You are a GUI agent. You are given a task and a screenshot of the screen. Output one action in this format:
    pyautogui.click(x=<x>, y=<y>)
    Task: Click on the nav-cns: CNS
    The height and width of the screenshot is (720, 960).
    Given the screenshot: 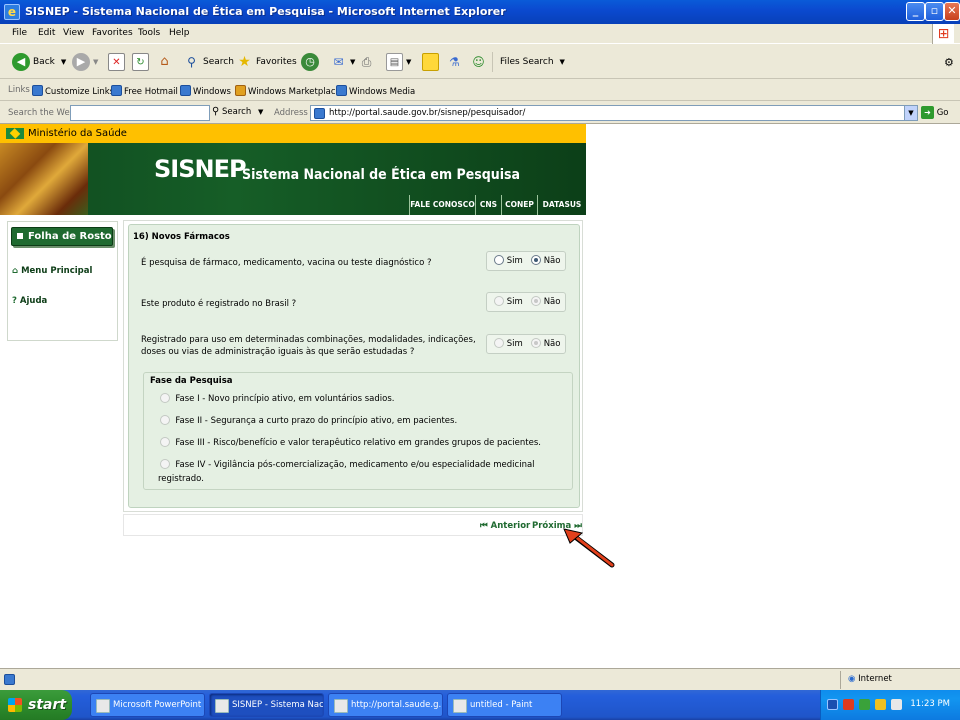 What is the action you would take?
    pyautogui.click(x=488, y=205)
    